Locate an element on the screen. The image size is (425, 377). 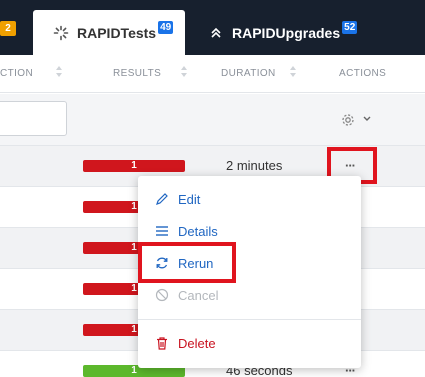
cancel-icon is located at coordinates (162, 295).